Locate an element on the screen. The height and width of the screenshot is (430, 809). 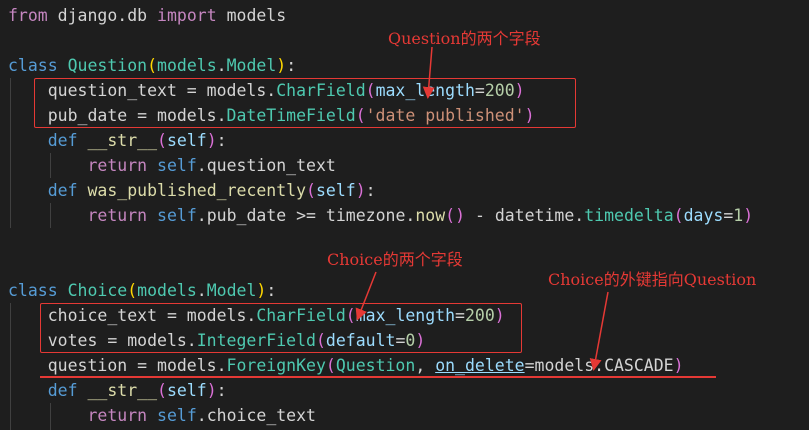
question-fields-annotation: Question的两个字段 is located at coordinates (464, 38).